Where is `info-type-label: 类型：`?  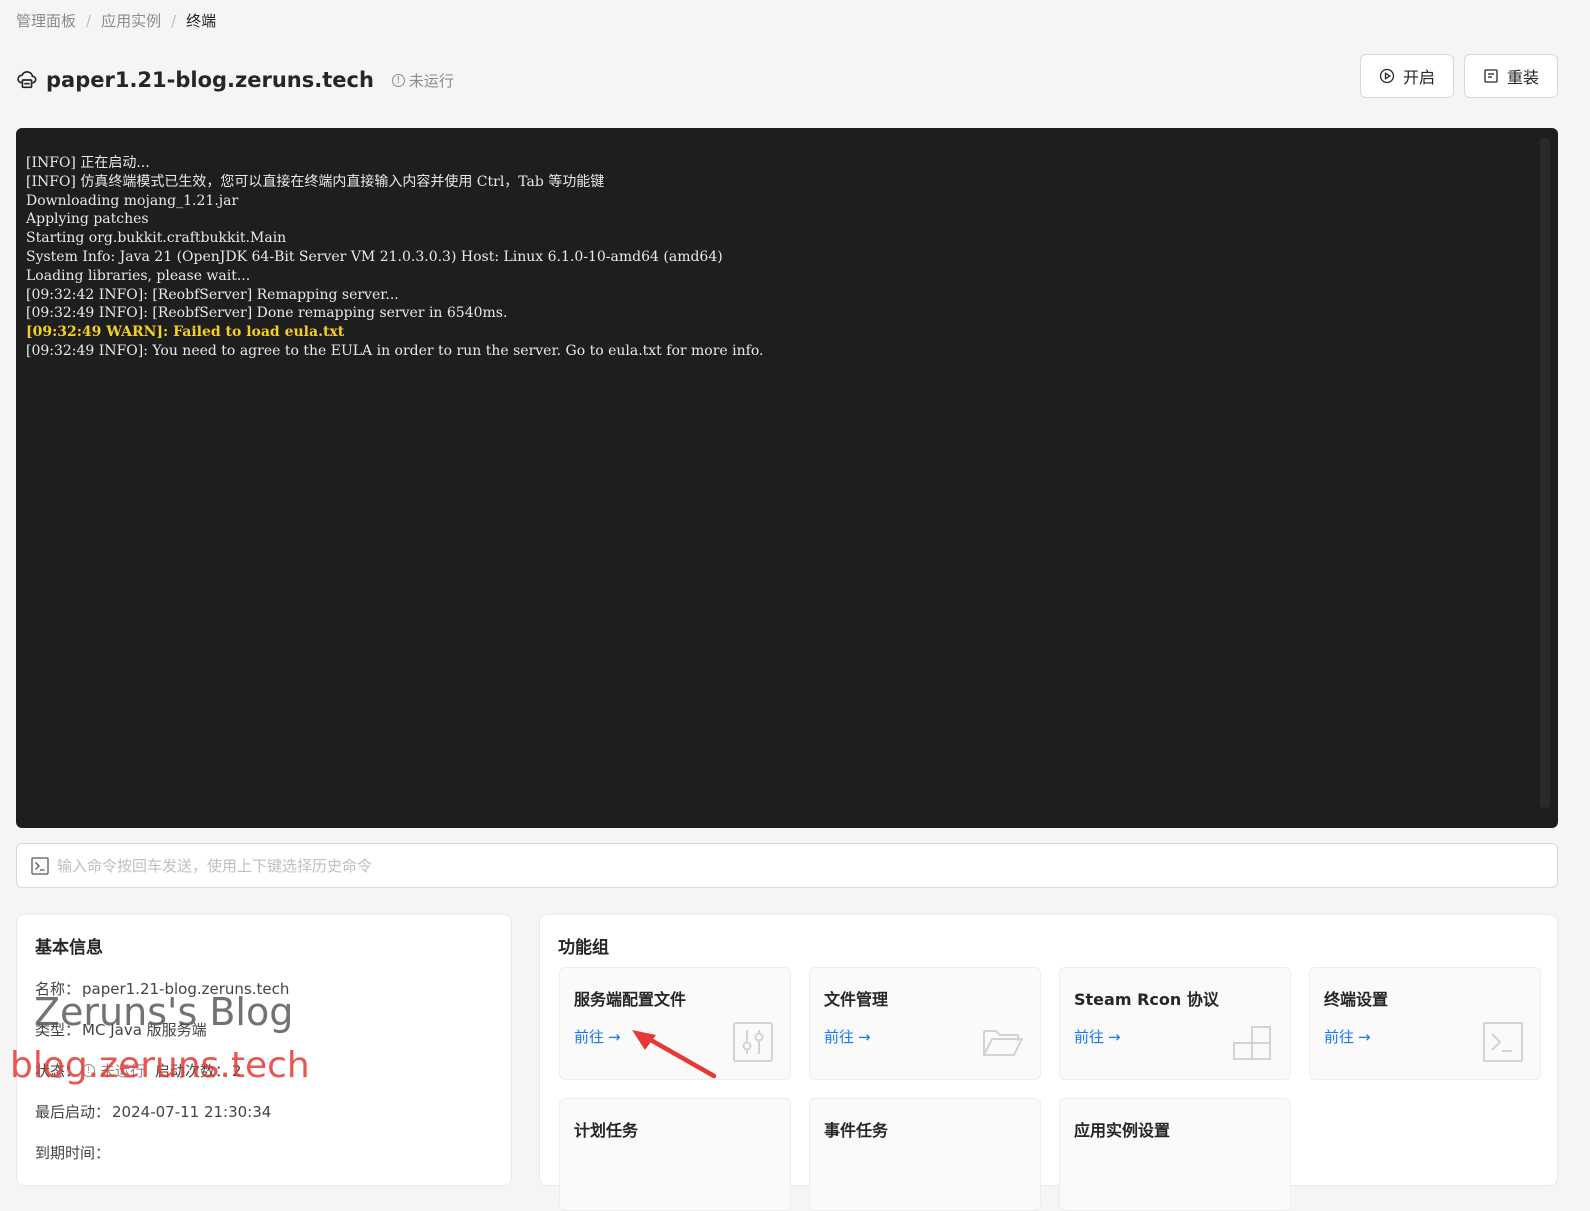
info-type-label: 类型： is located at coordinates (58, 1030).